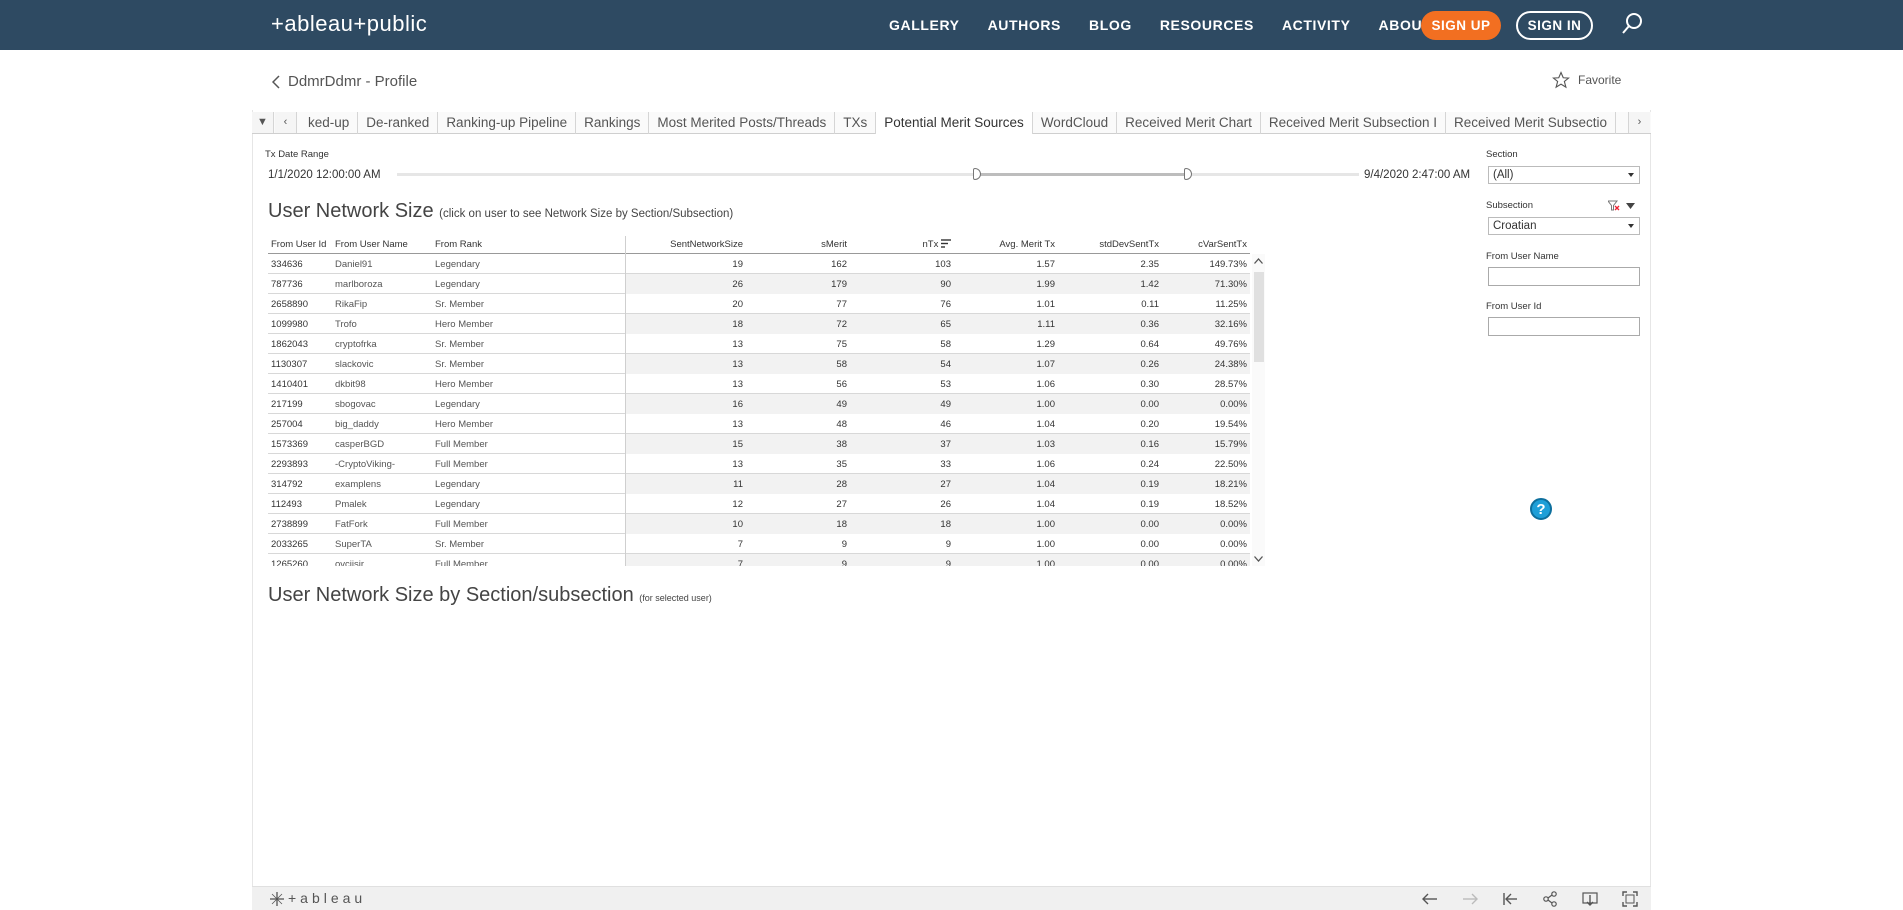 The height and width of the screenshot is (910, 1903). Describe the element at coordinates (613, 123) in the screenshot. I see `tab-rankings: Rankings` at that location.